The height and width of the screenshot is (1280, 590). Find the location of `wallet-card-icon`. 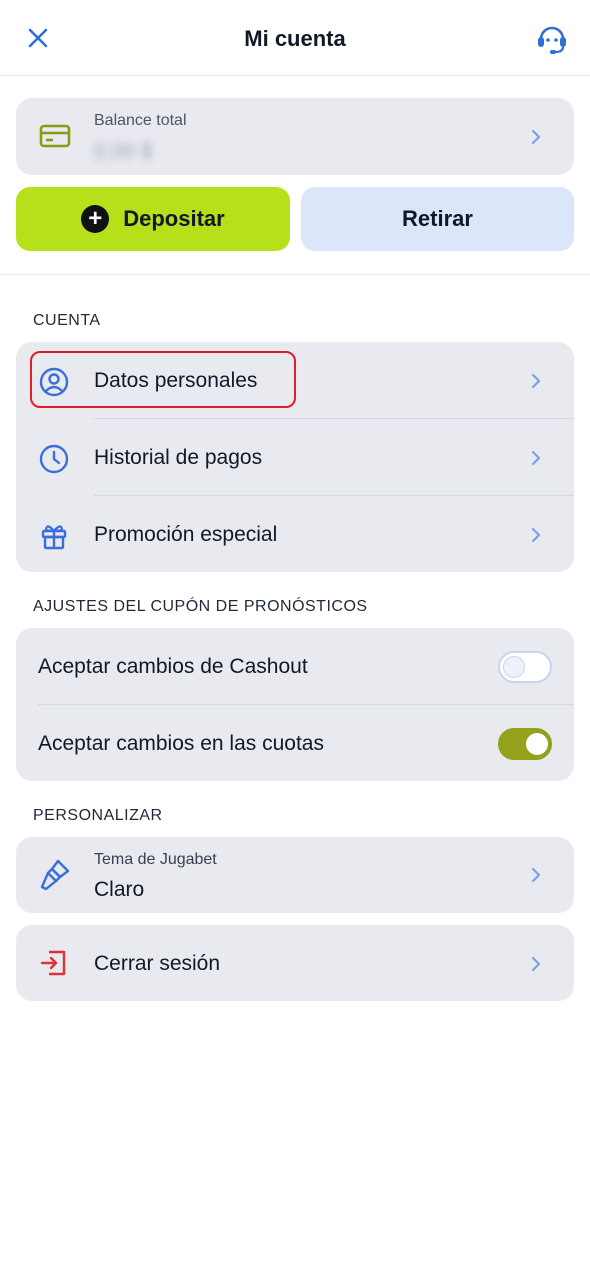

wallet-card-icon is located at coordinates (55, 136).